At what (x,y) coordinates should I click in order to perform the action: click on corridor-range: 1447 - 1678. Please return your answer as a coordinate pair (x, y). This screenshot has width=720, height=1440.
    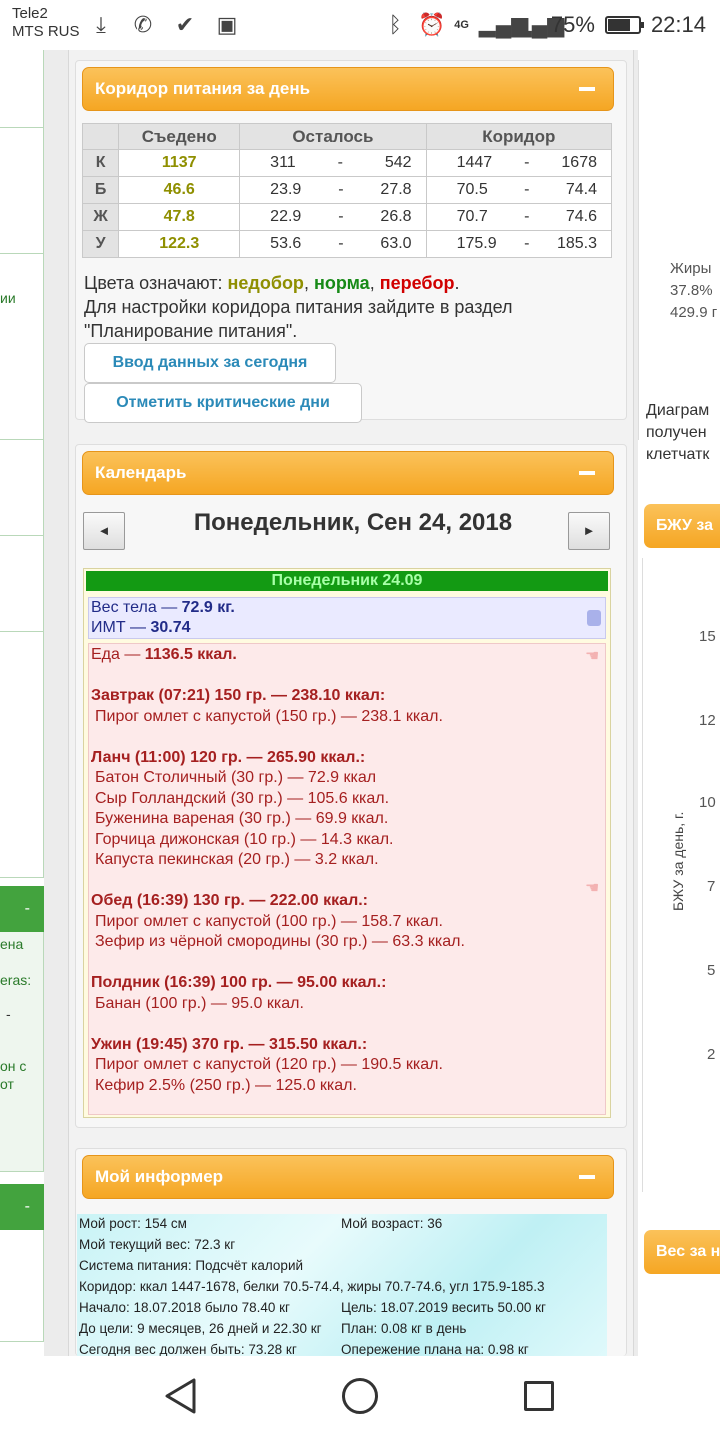
    Looking at the image, I should click on (519, 163).